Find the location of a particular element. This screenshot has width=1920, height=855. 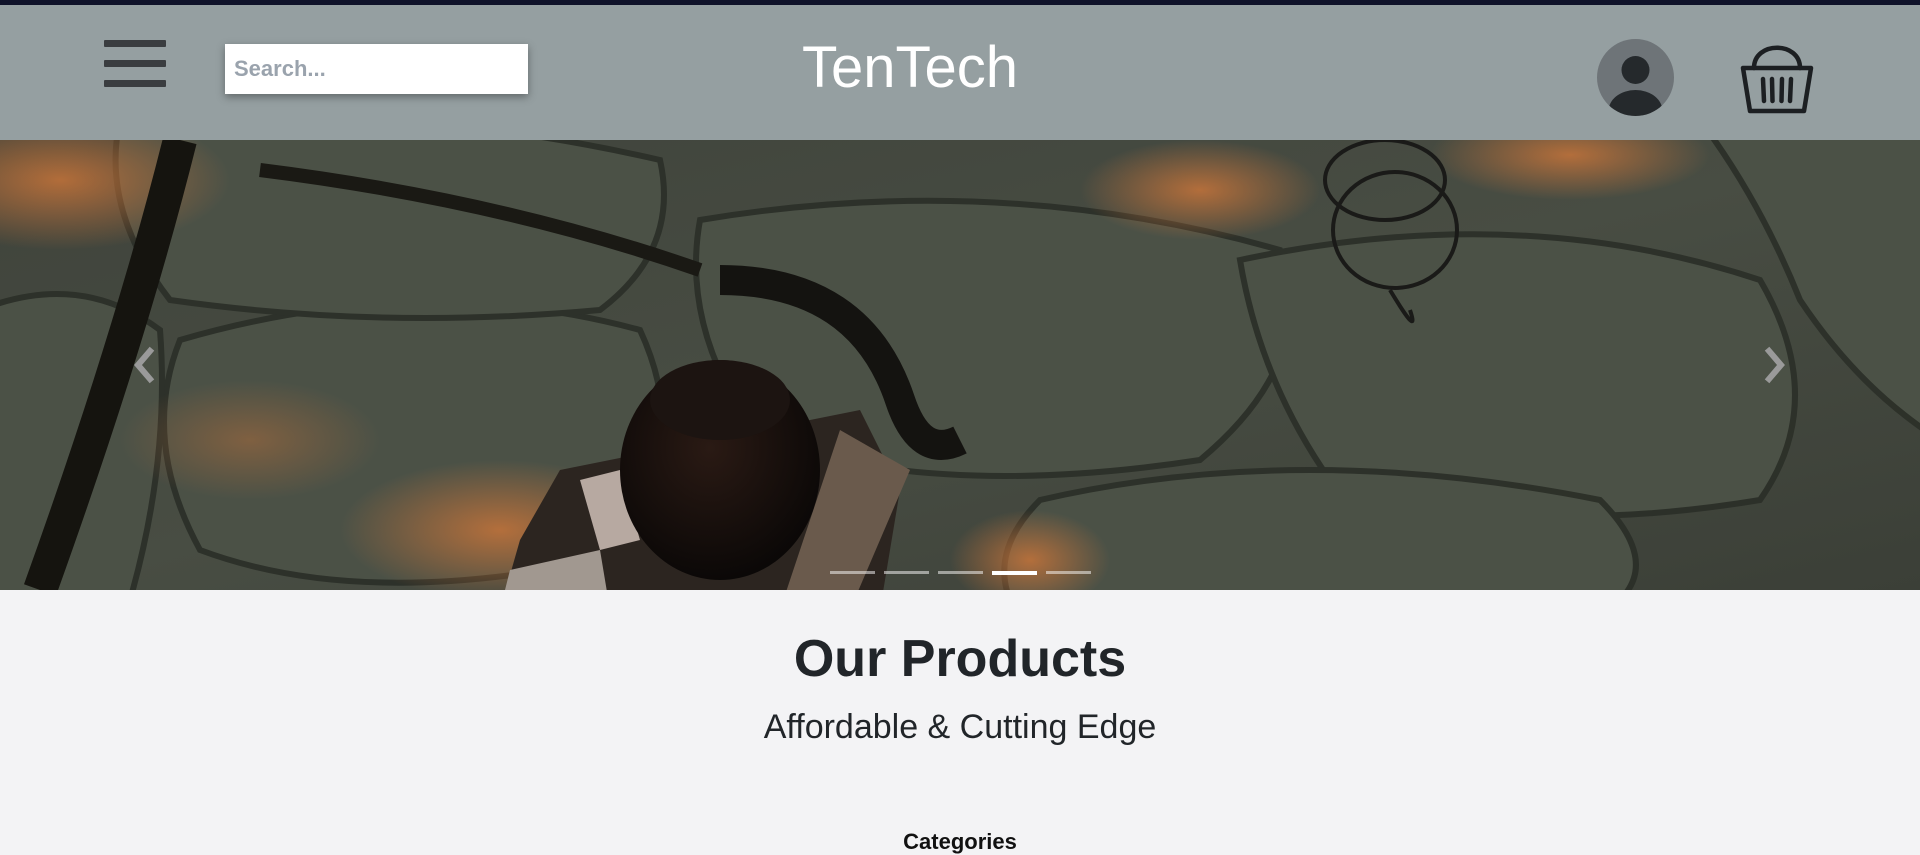

hamburger-menu-icon is located at coordinates (135, 63).